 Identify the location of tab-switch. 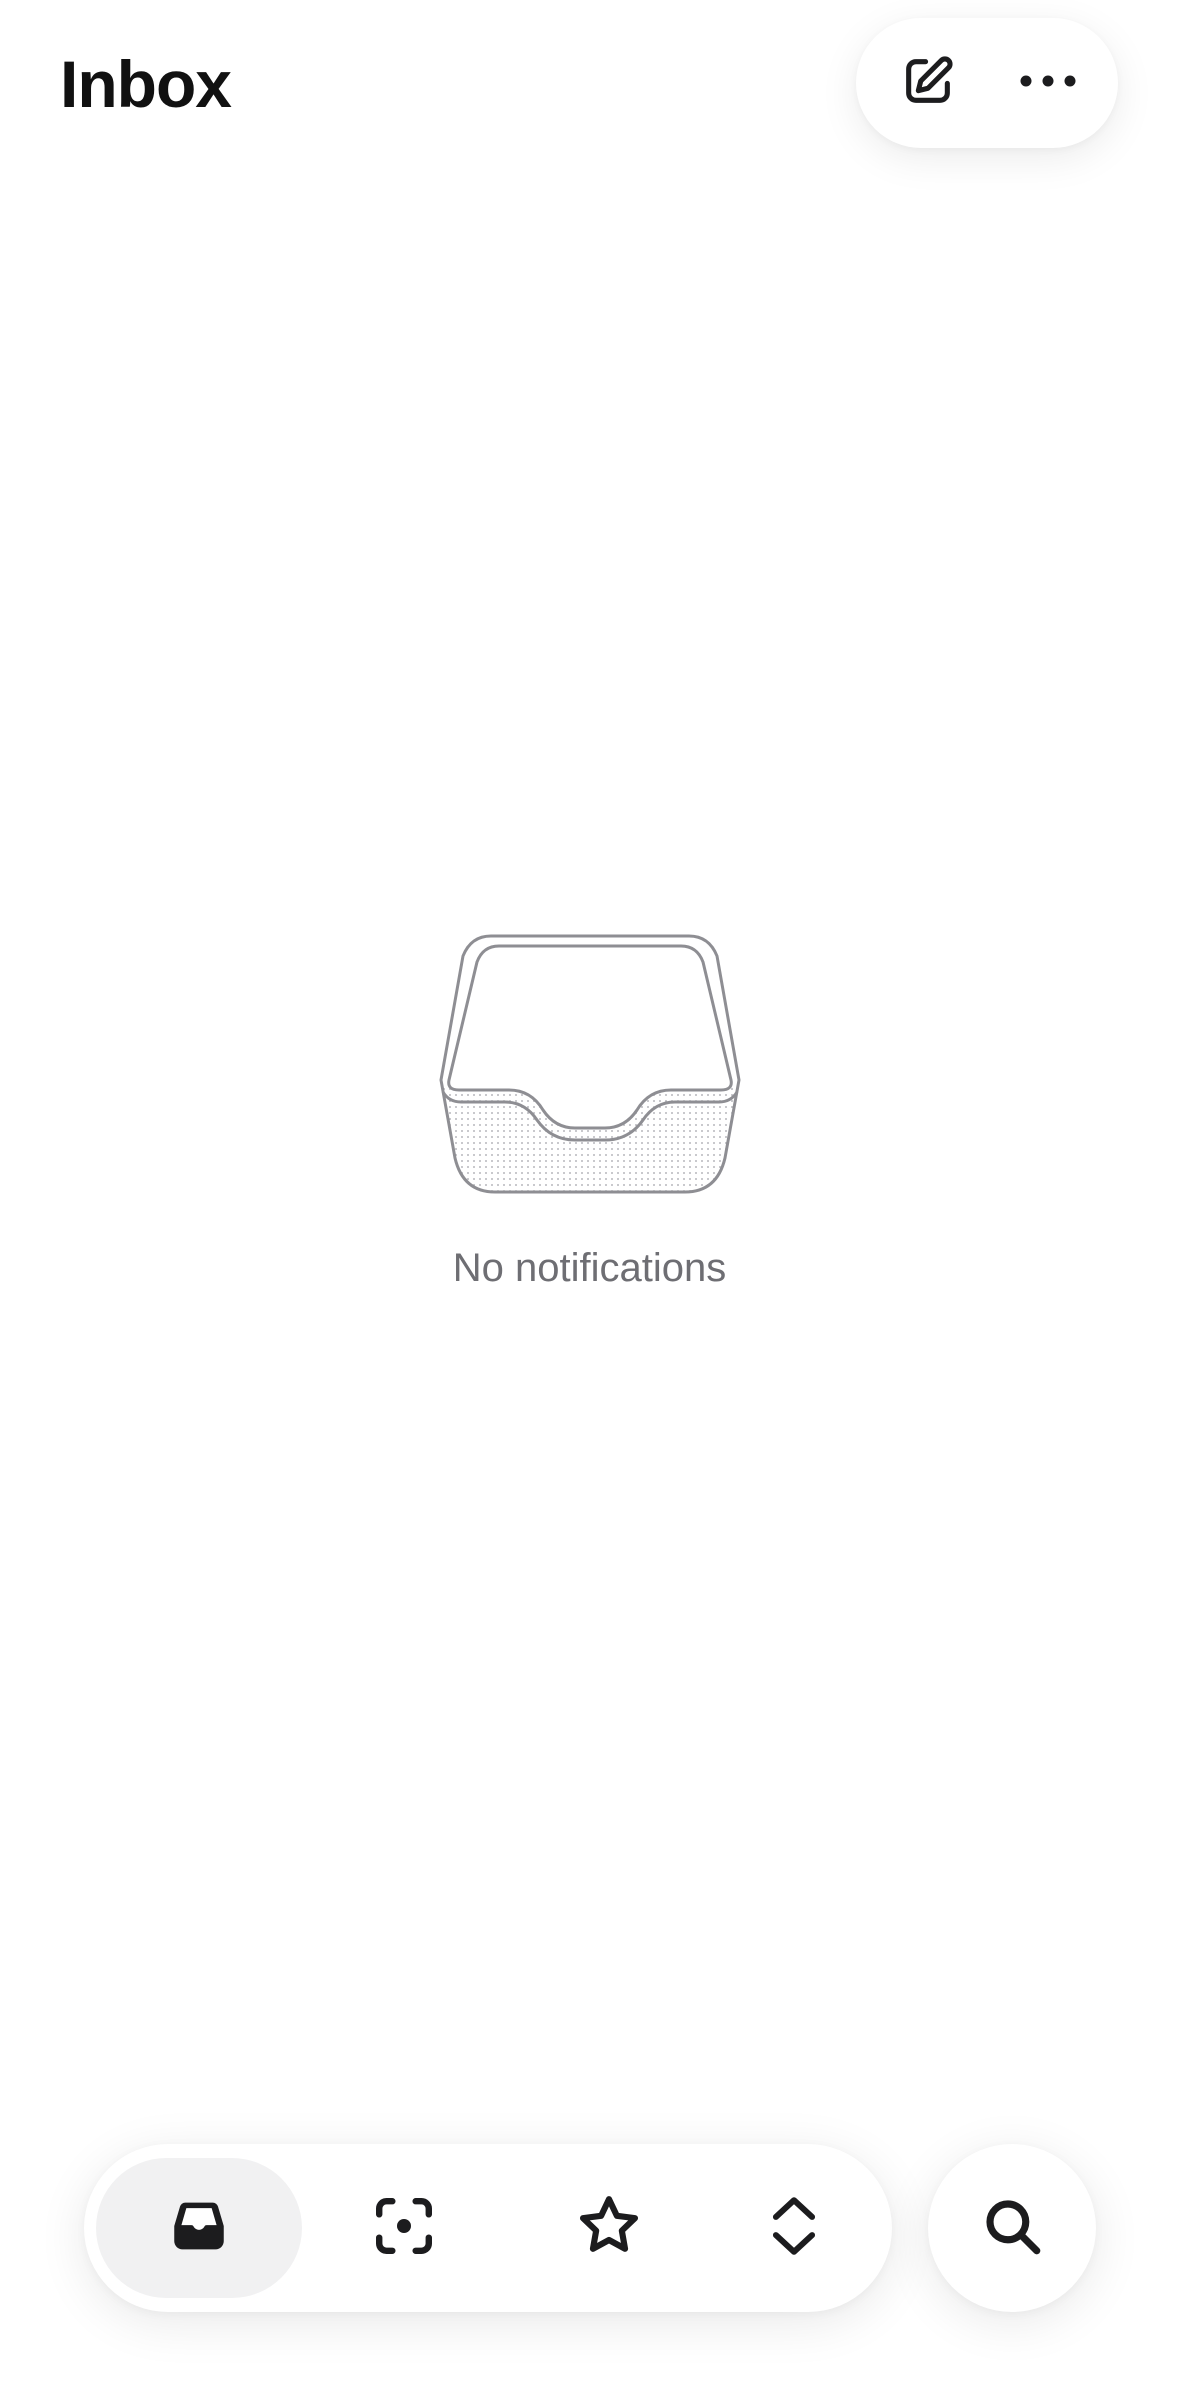
(794, 2228).